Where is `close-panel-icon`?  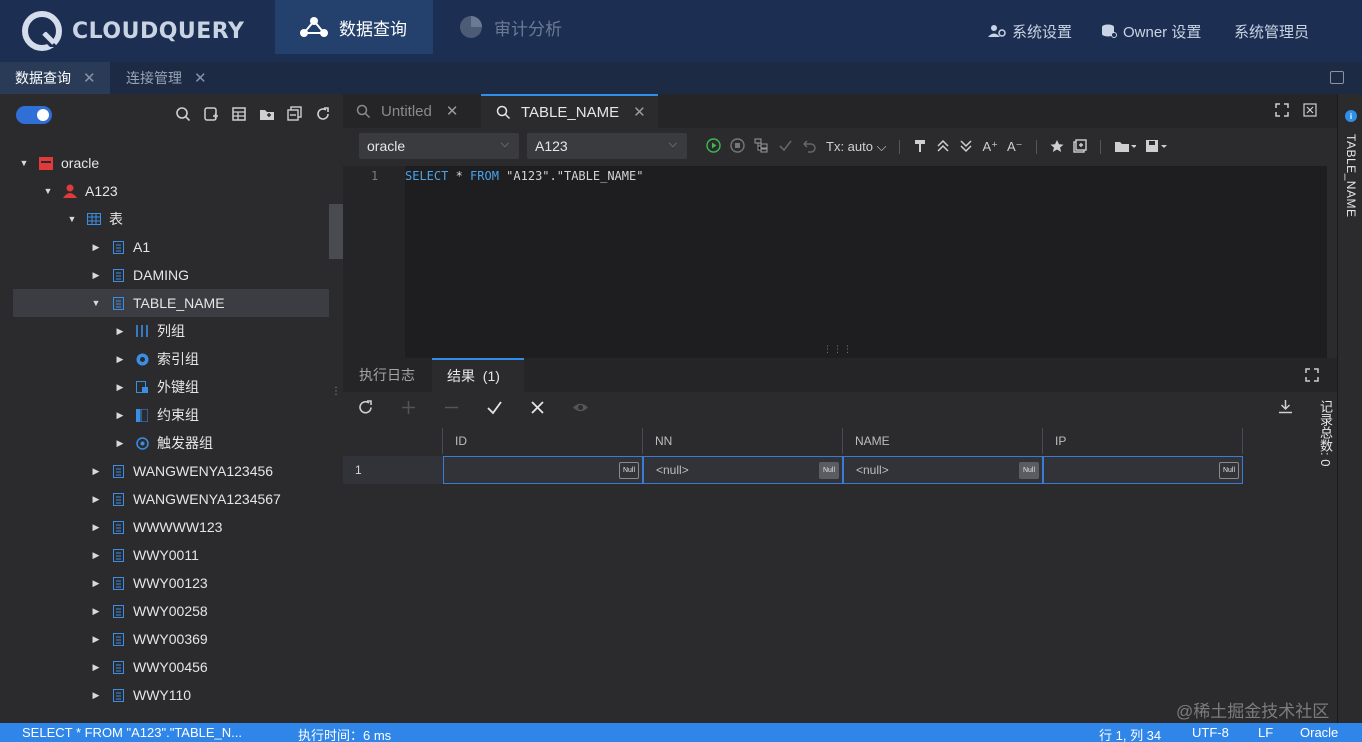 close-panel-icon is located at coordinates (1310, 111).